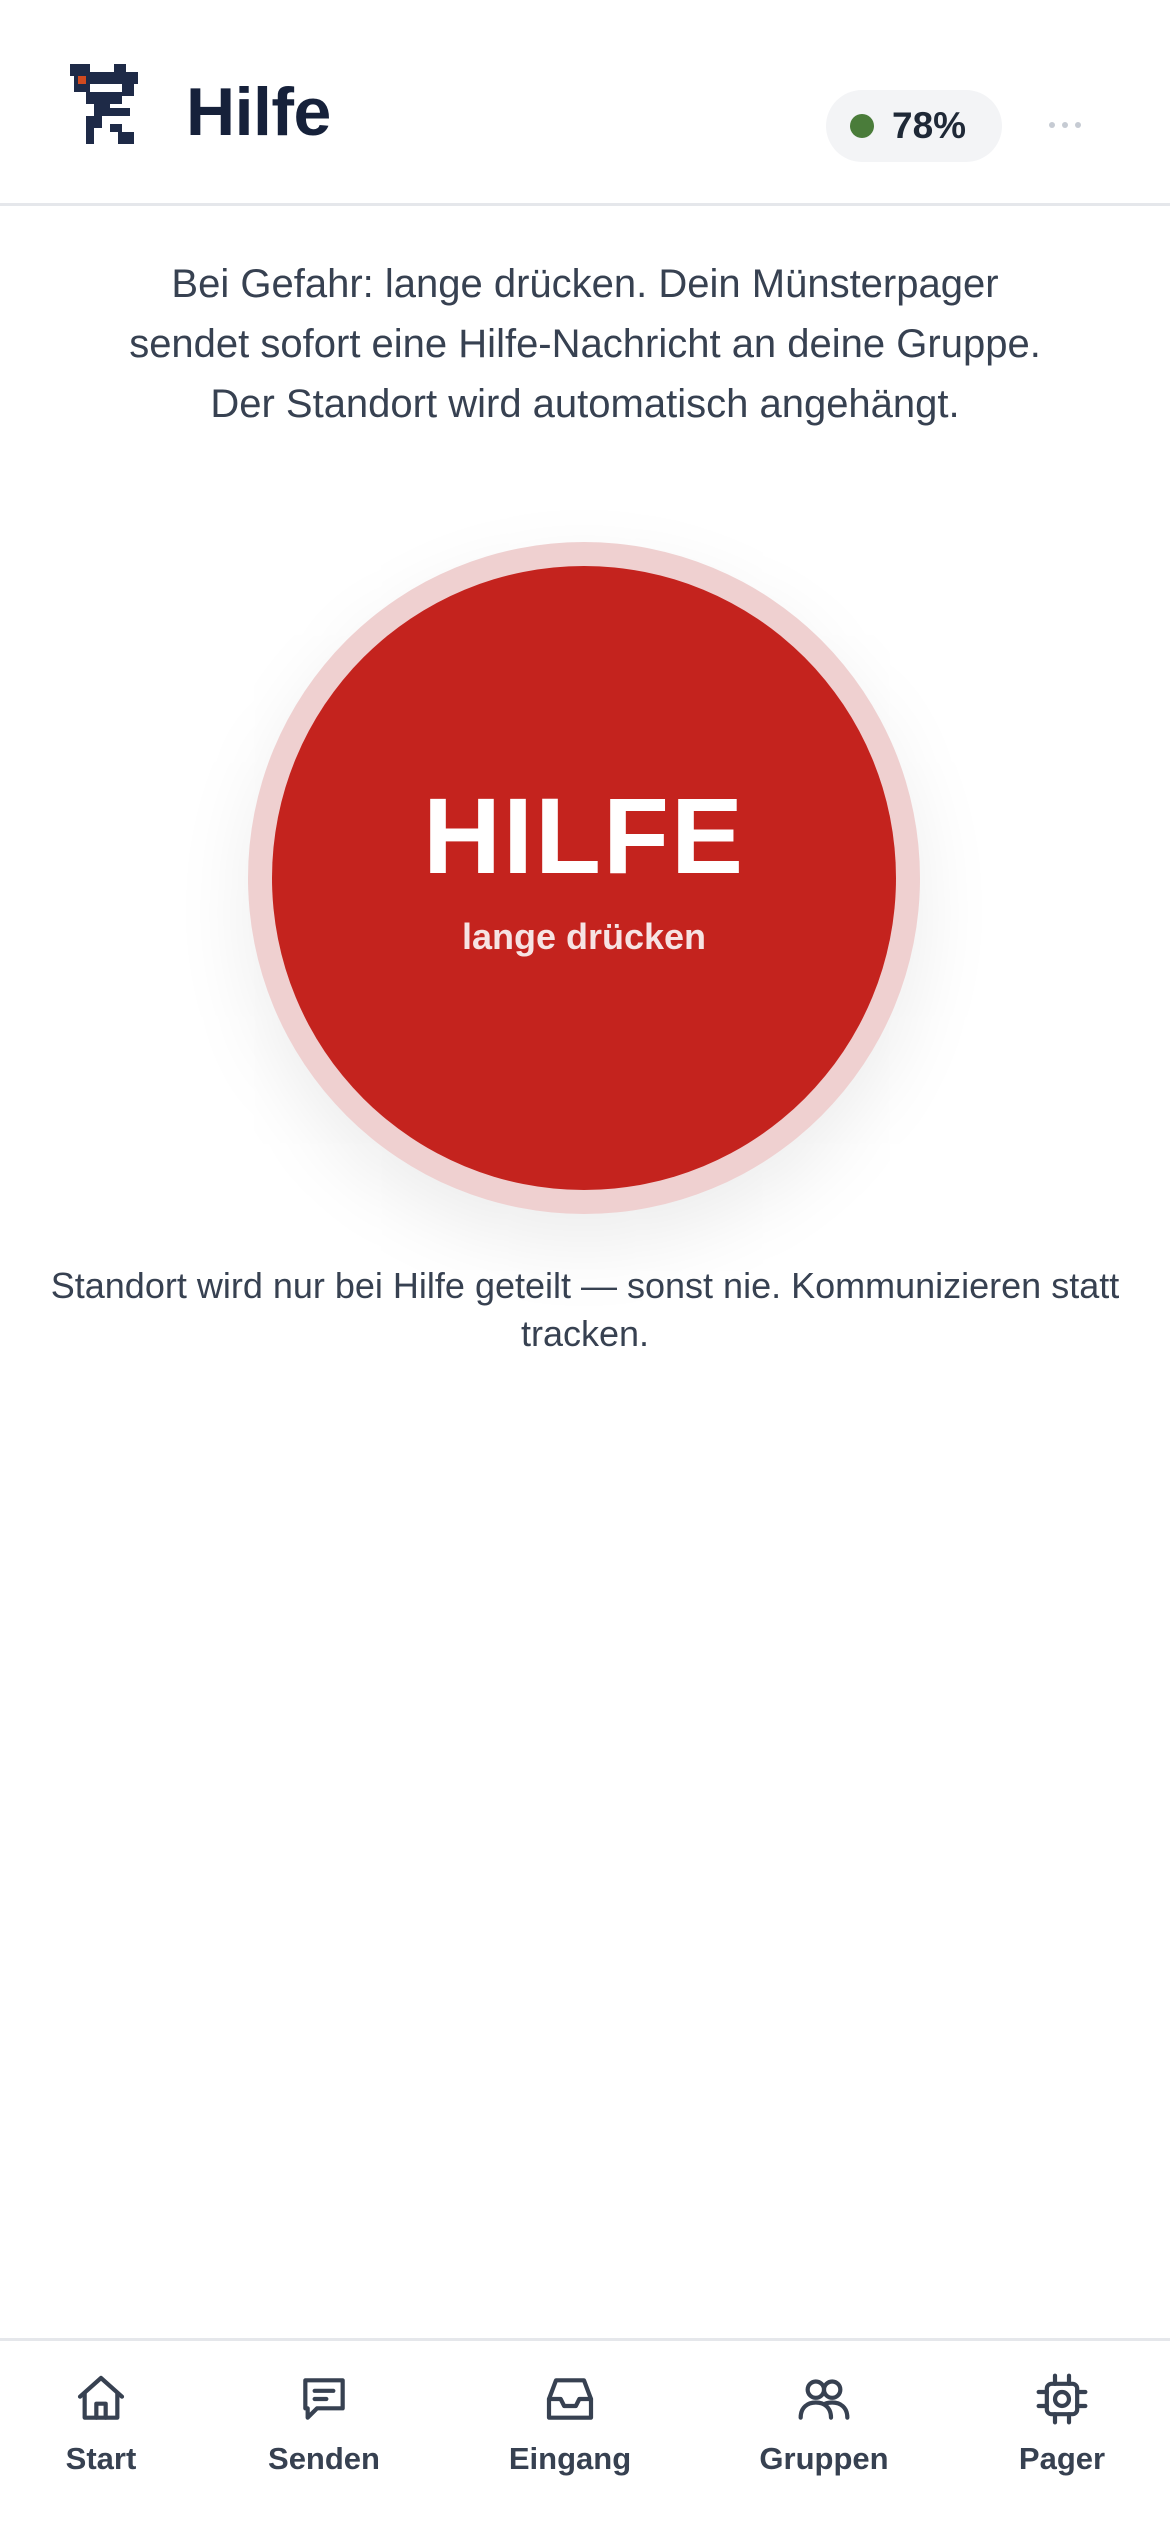 The image size is (1170, 2532). Describe the element at coordinates (862, 126) in the screenshot. I see `battery-status-dot` at that location.